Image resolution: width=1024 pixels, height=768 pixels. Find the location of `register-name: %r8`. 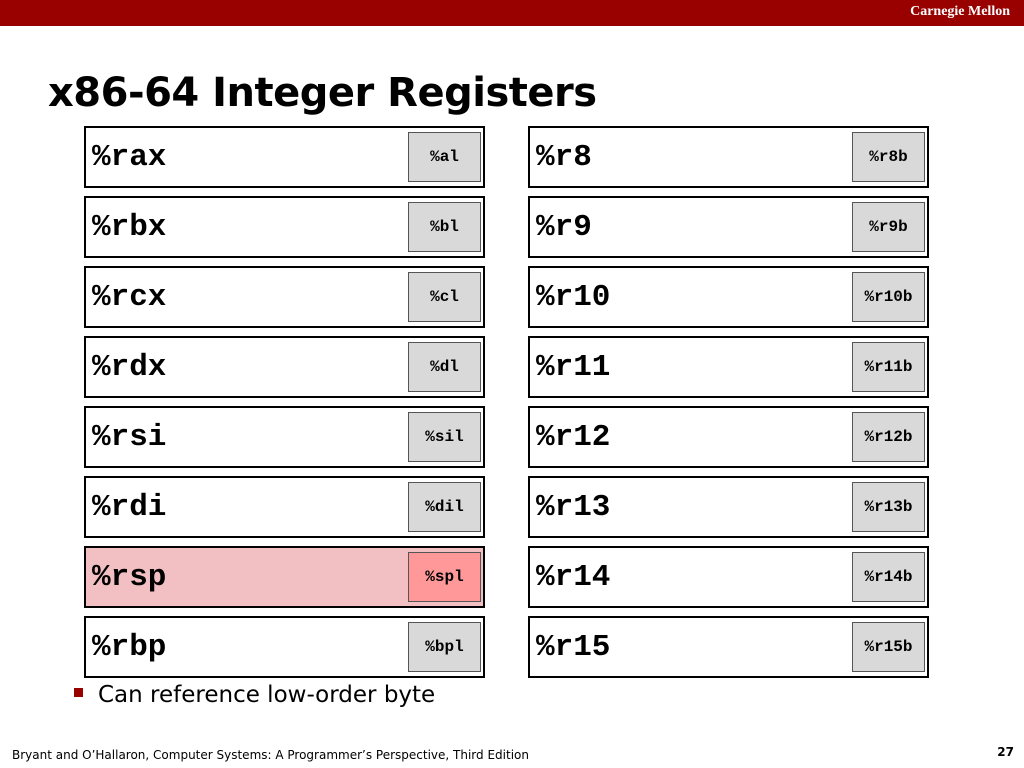

register-name: %r8 is located at coordinates (564, 157).